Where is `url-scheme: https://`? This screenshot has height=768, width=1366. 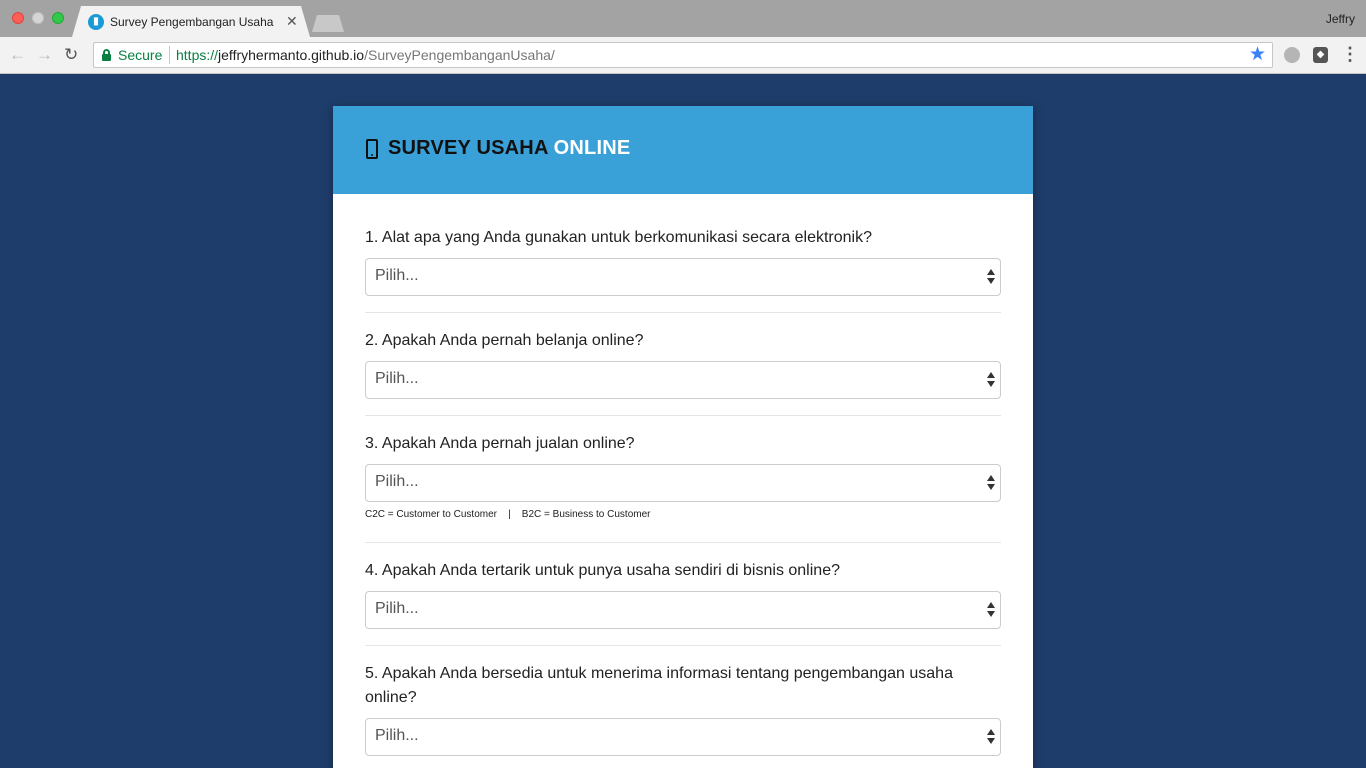
url-scheme: https:// is located at coordinates (197, 55).